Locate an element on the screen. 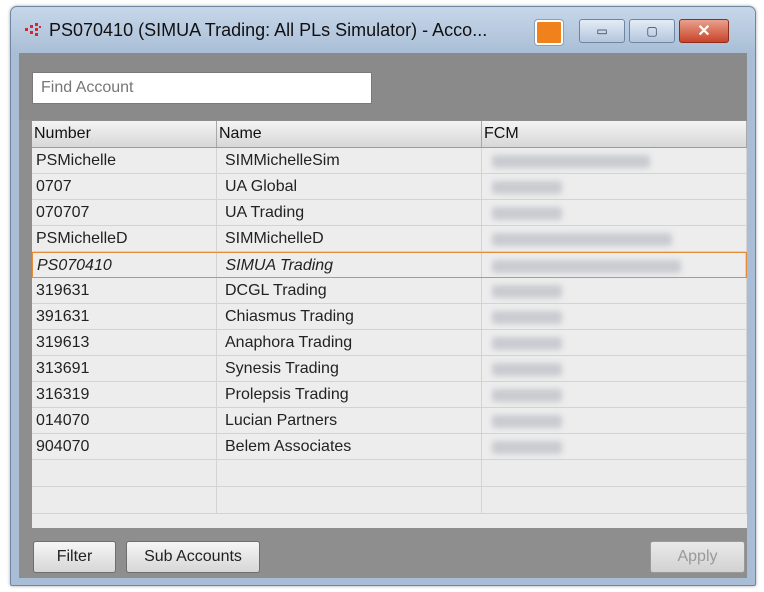 The image size is (764, 592). account-row: 070707 UA Trading is located at coordinates (389, 213).